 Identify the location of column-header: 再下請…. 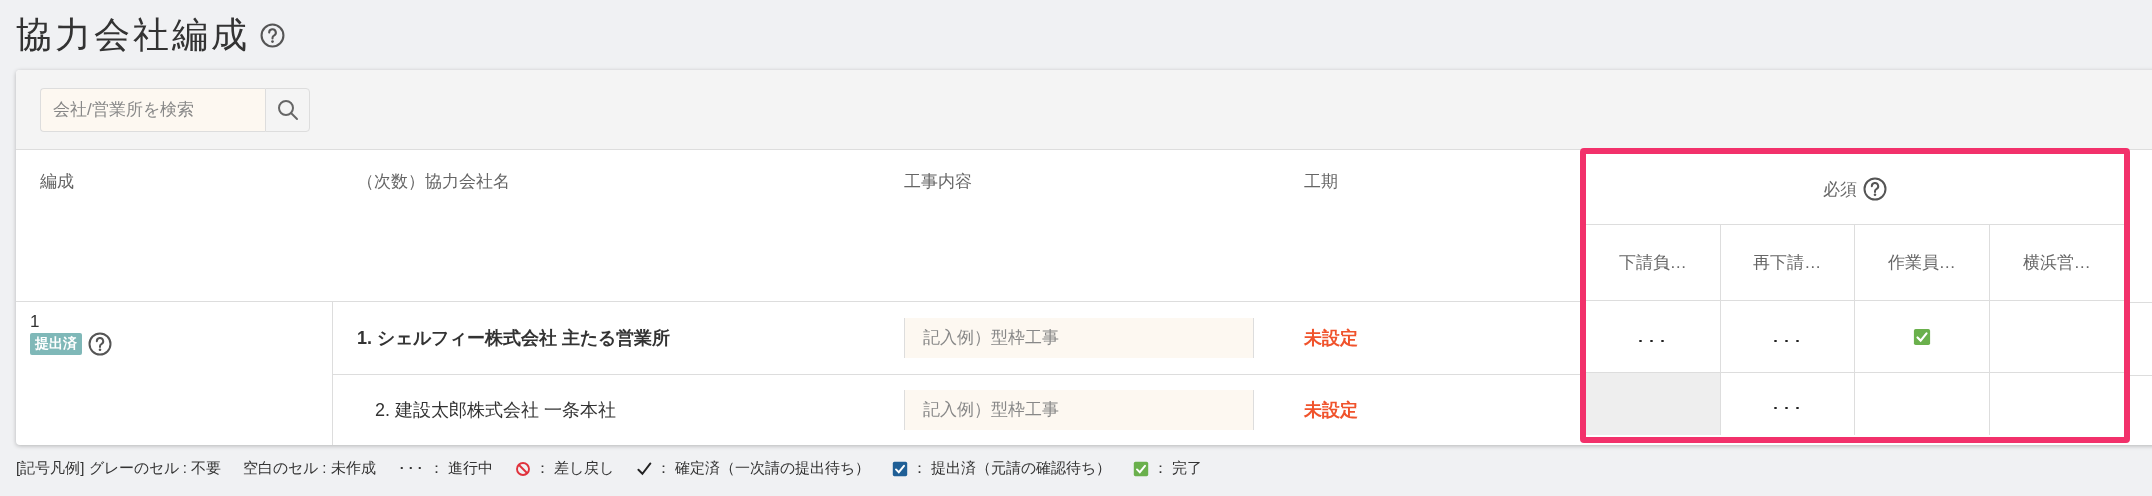
(1787, 263).